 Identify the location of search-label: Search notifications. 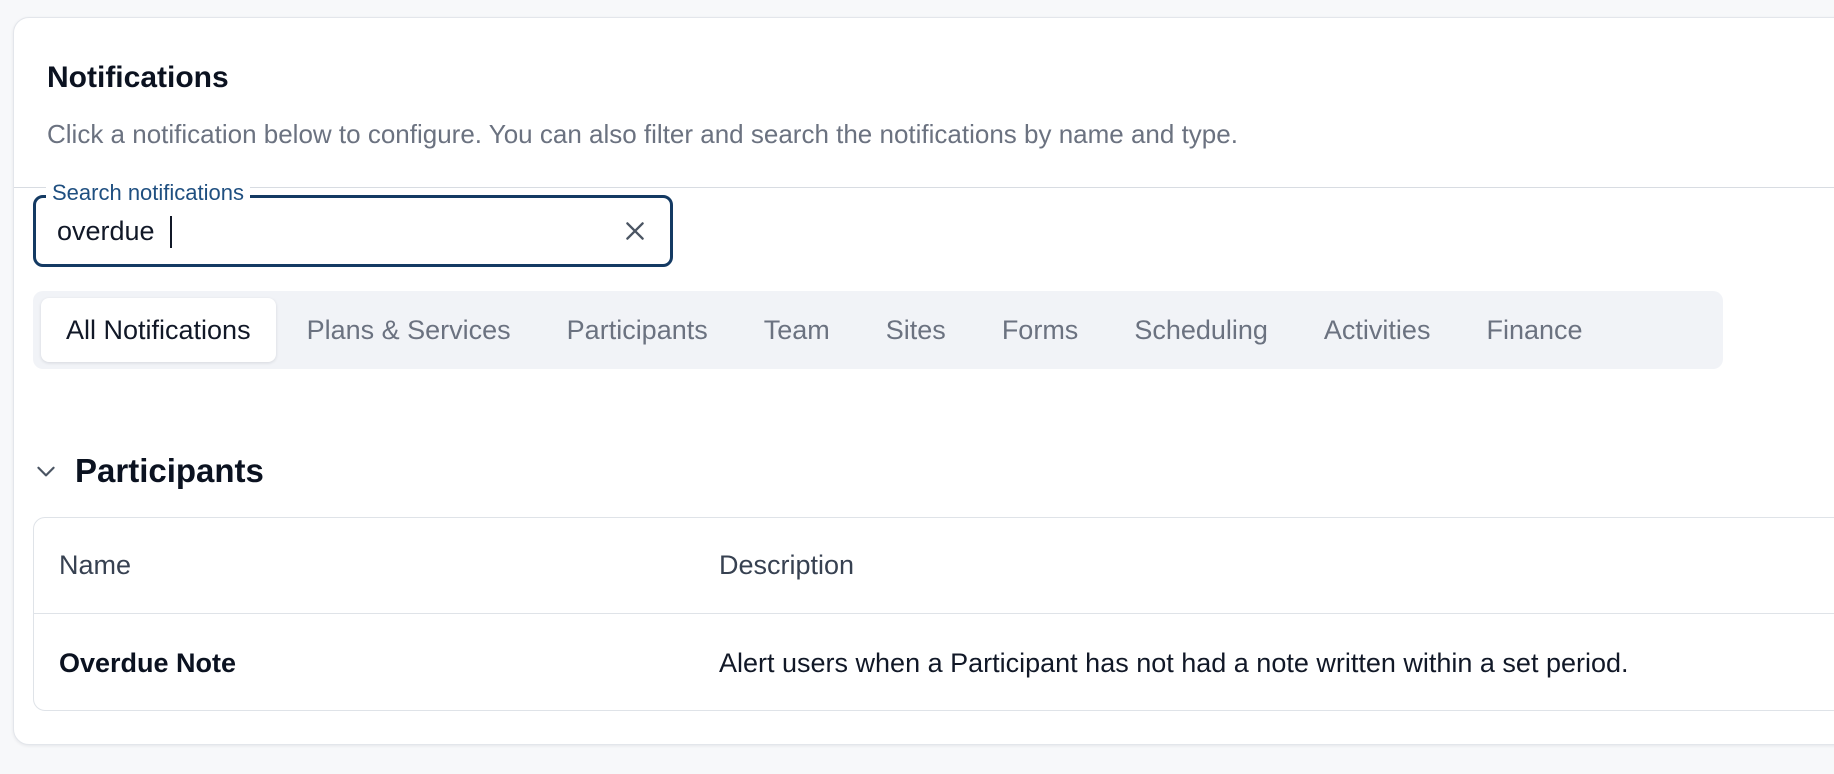
(148, 193).